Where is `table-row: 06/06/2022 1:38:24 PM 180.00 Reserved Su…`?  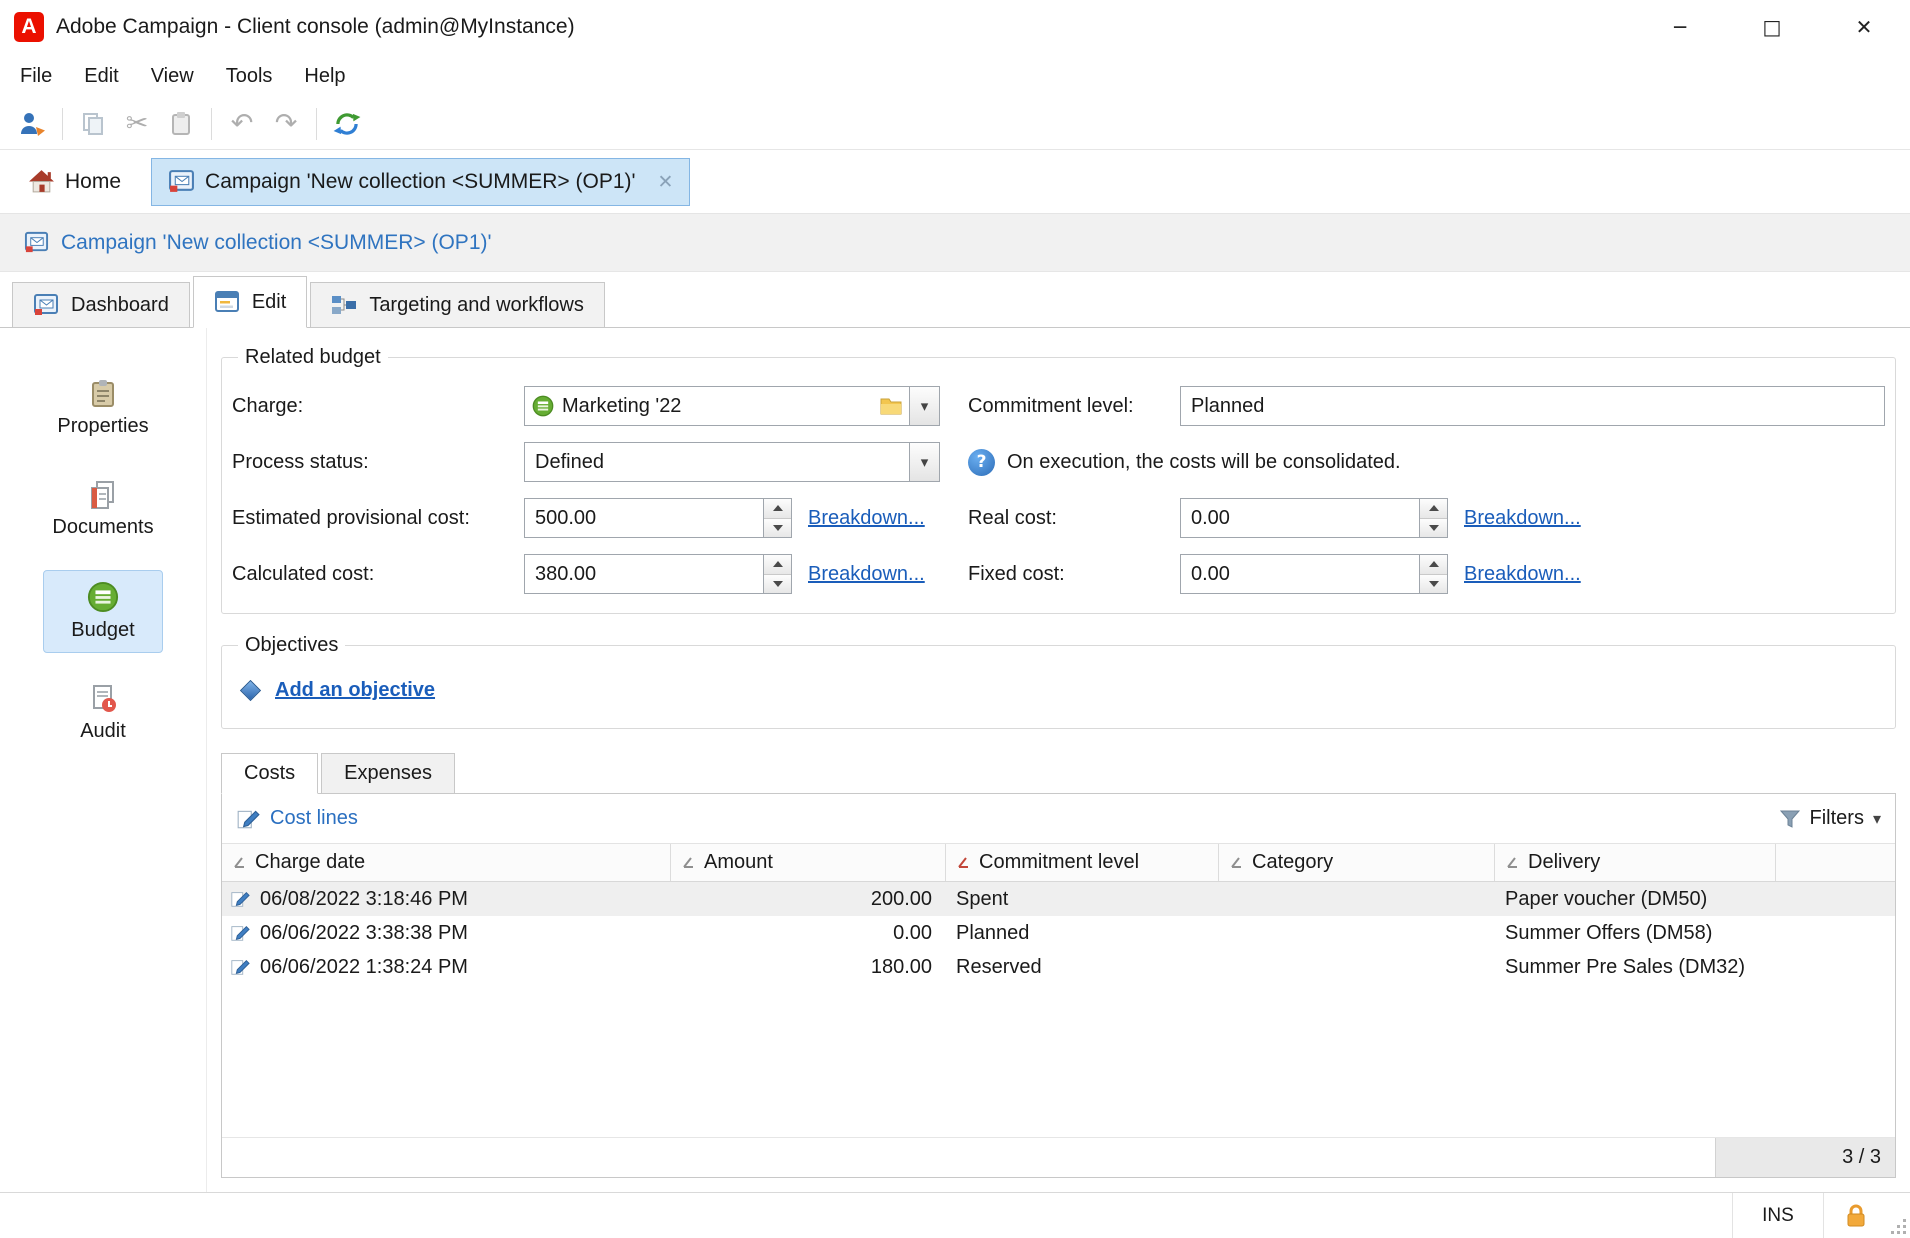
table-row: 06/06/2022 1:38:24 PM 180.00 Reserved Su… is located at coordinates (1058, 967).